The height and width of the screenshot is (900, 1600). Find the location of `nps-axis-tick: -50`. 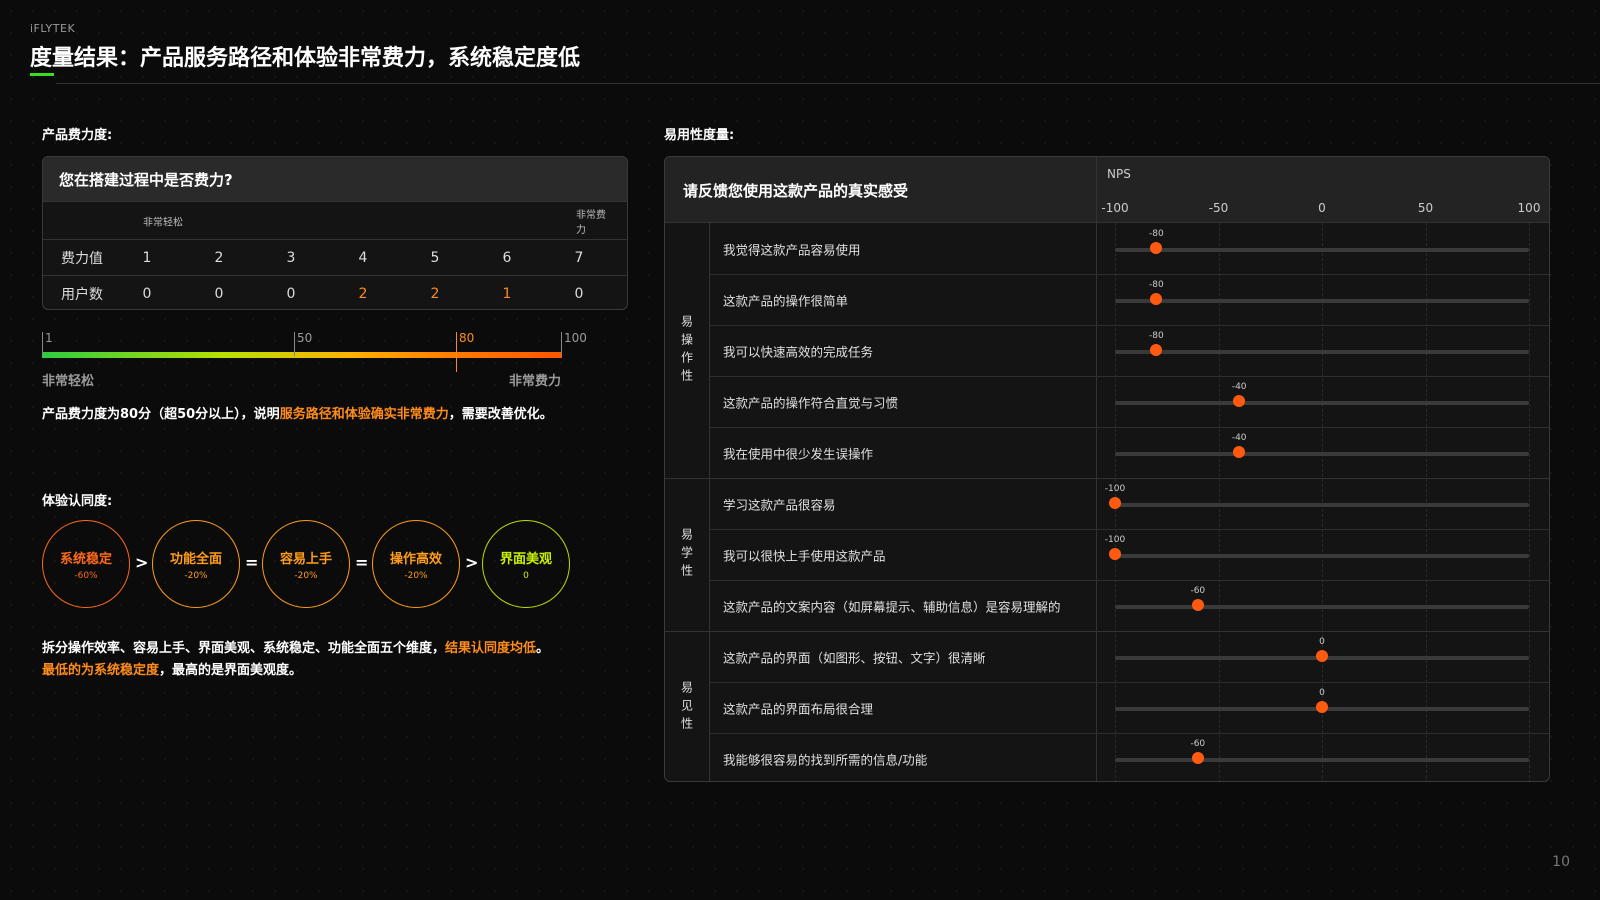

nps-axis-tick: -50 is located at coordinates (1218, 208).